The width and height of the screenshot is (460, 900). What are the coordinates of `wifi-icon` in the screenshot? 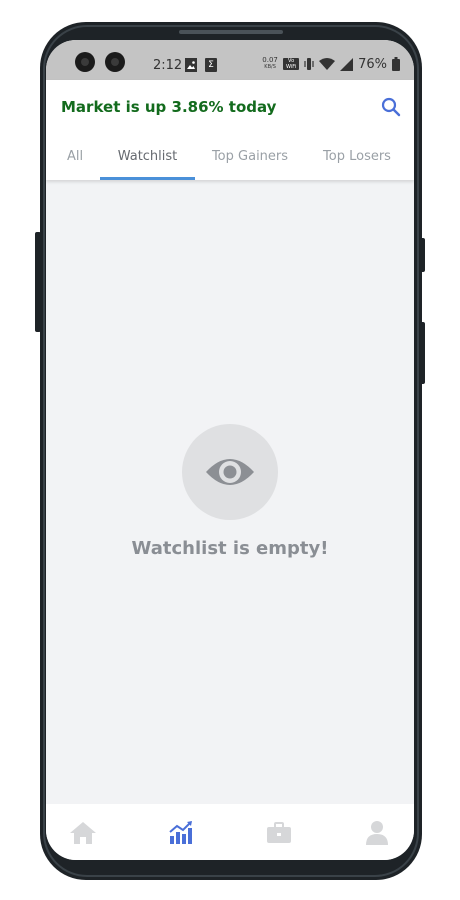 It's located at (327, 63).